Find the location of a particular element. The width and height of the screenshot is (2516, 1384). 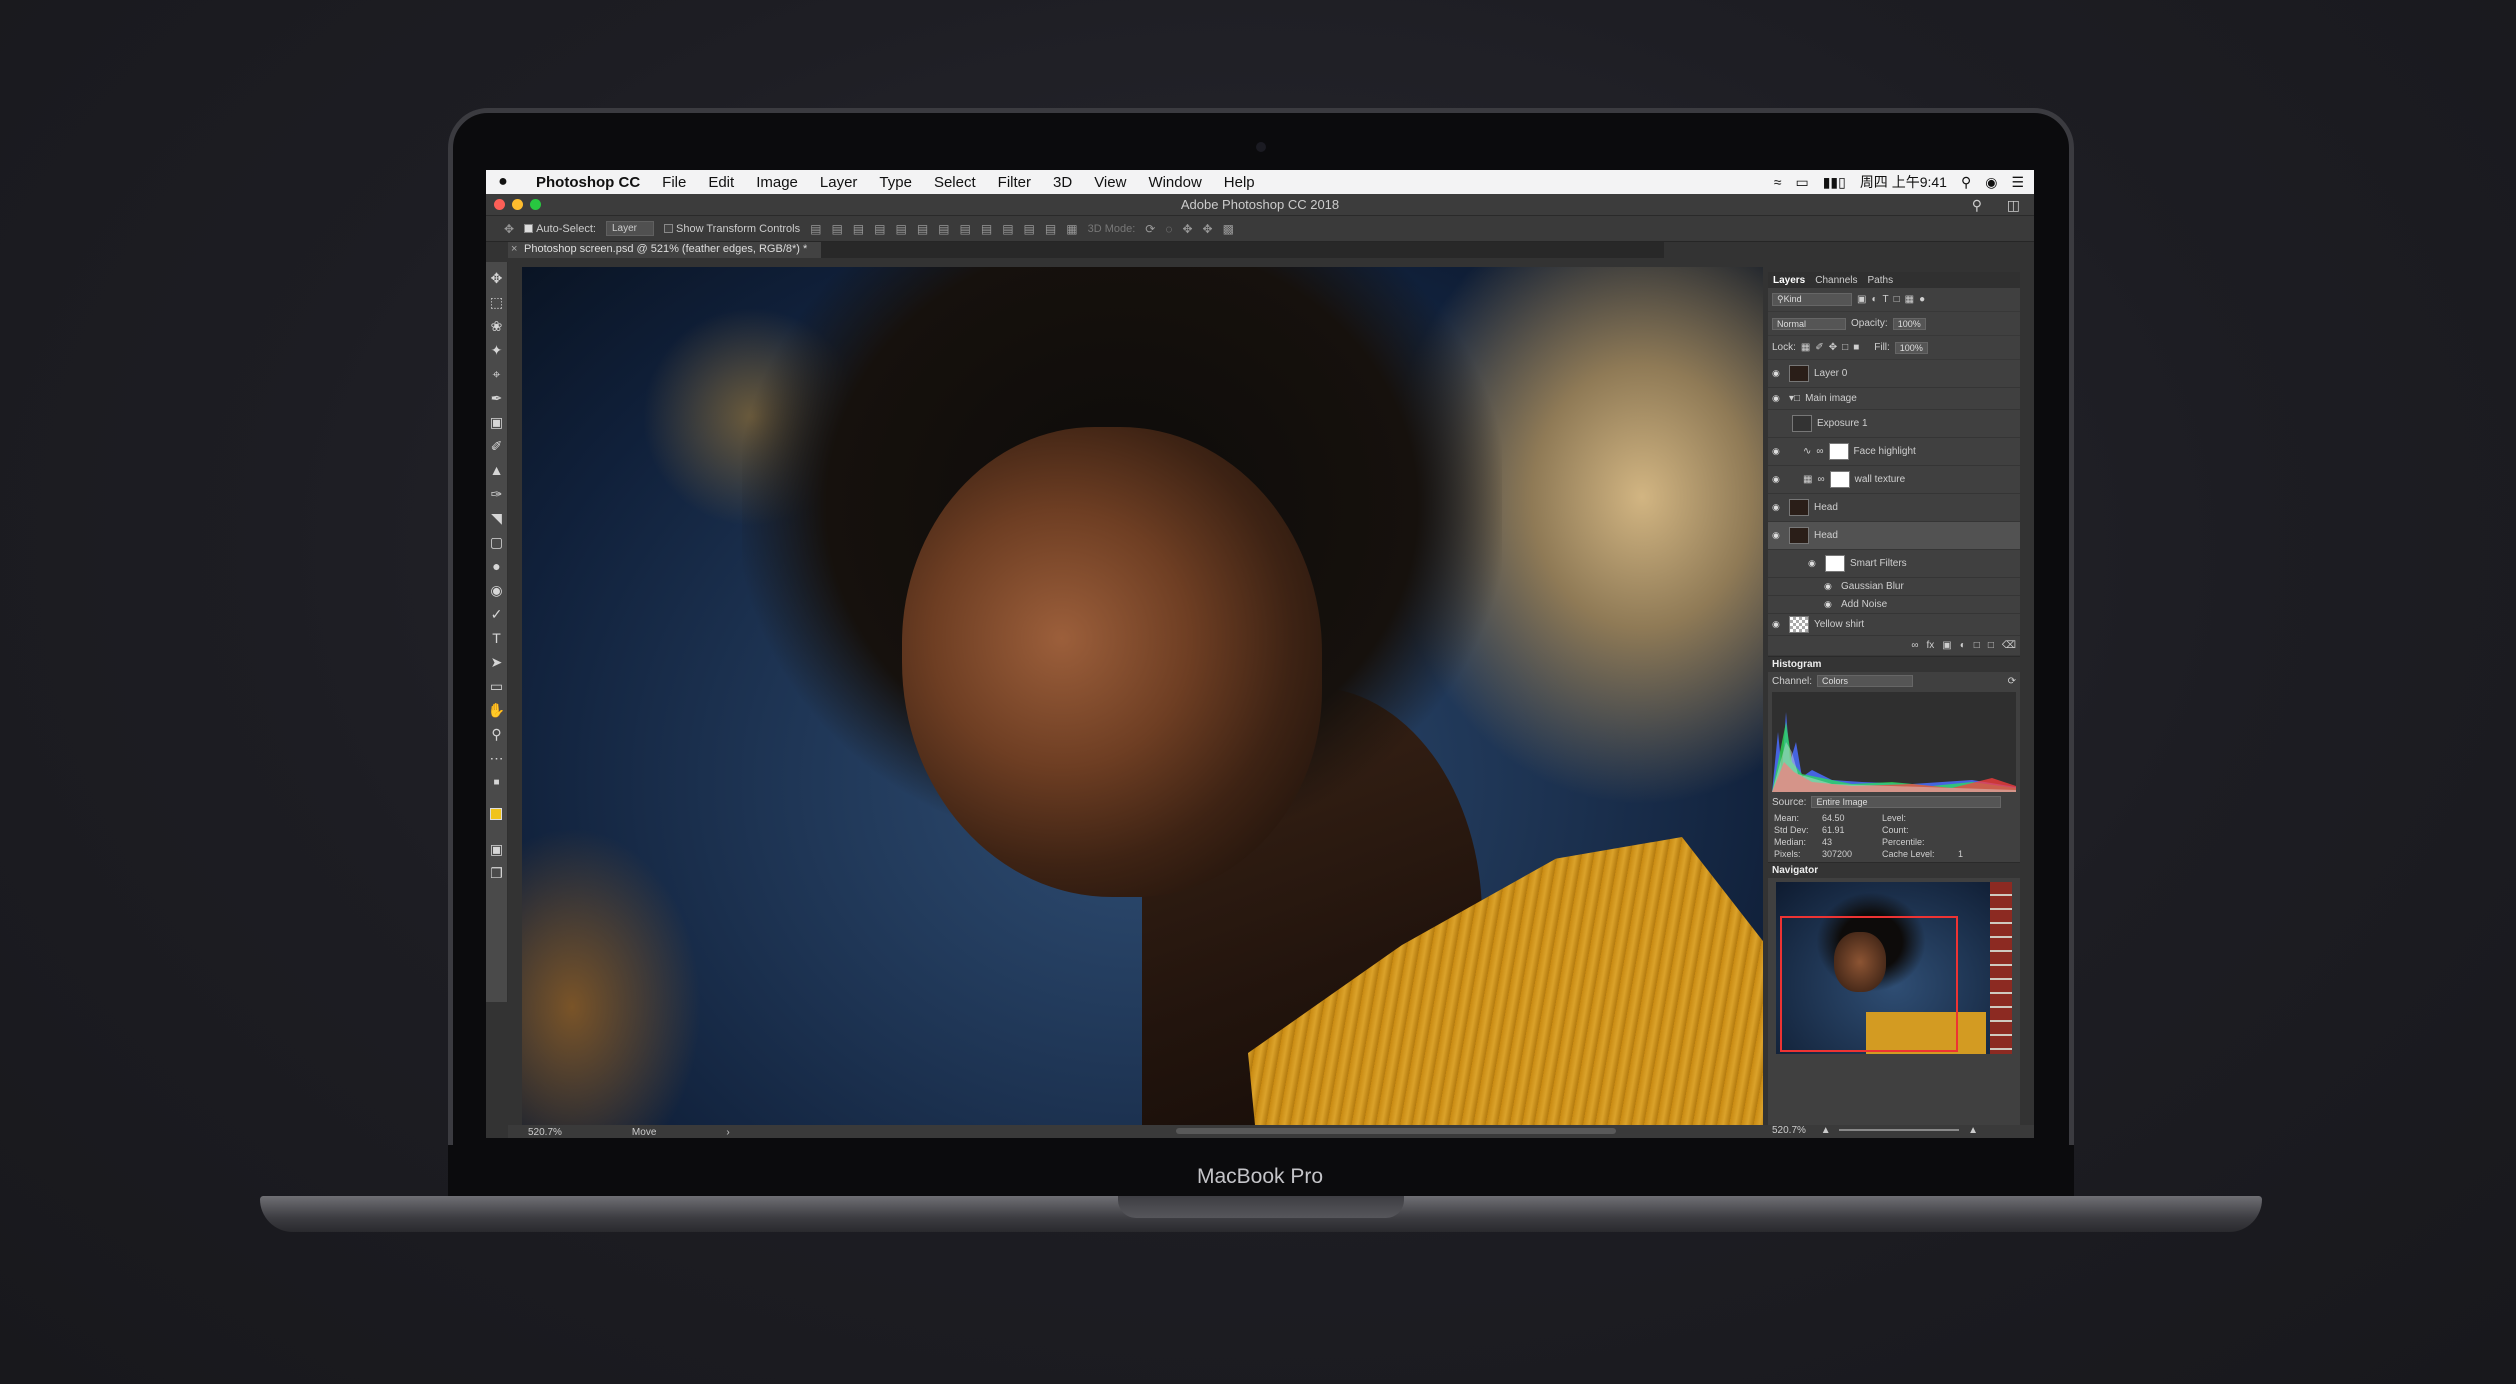

distribute-bottom-icon: ▤ is located at coordinates (986, 229).